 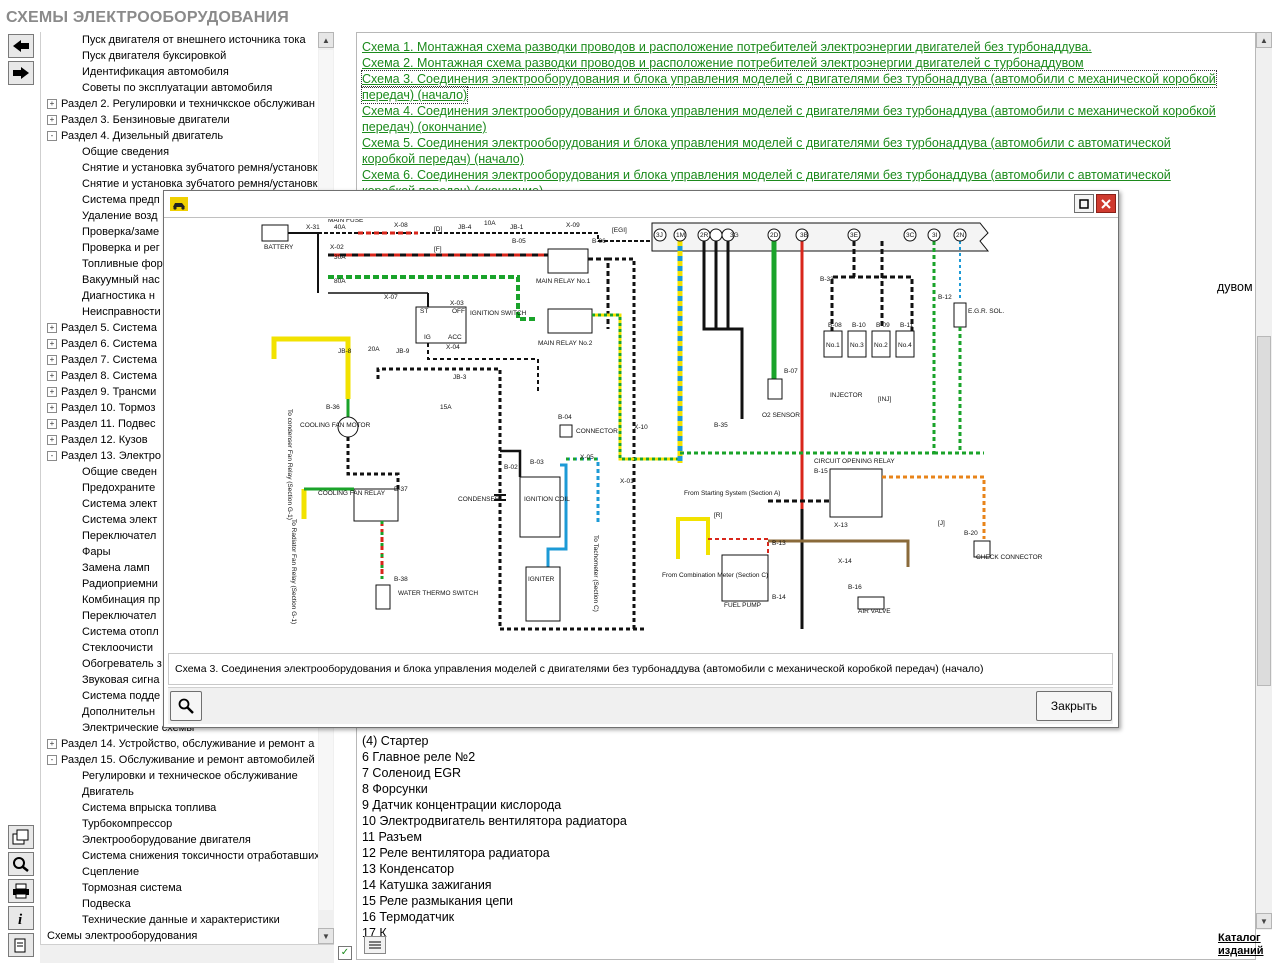 I want to click on tree-item: Система подде, so click(x=121, y=696).